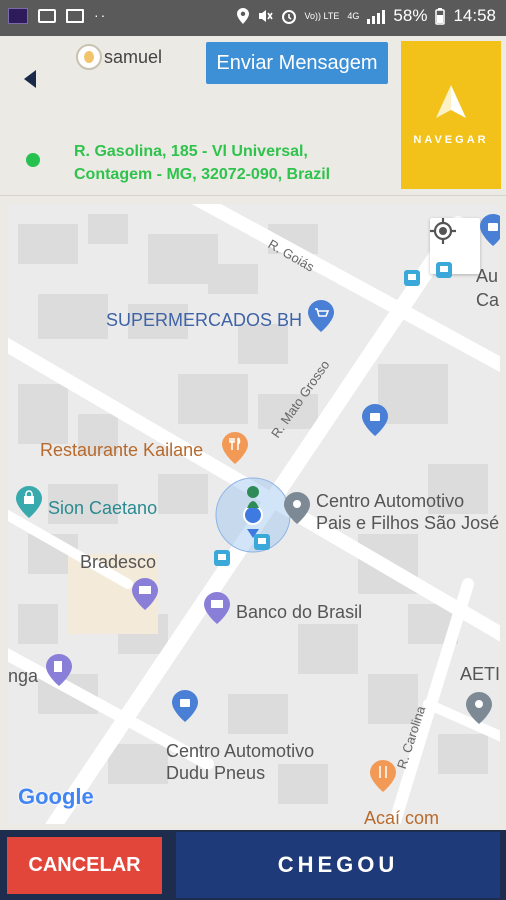 Image resolution: width=506 pixels, height=900 pixels. I want to click on place-label-sion: Sion Caetano, so click(102, 508).